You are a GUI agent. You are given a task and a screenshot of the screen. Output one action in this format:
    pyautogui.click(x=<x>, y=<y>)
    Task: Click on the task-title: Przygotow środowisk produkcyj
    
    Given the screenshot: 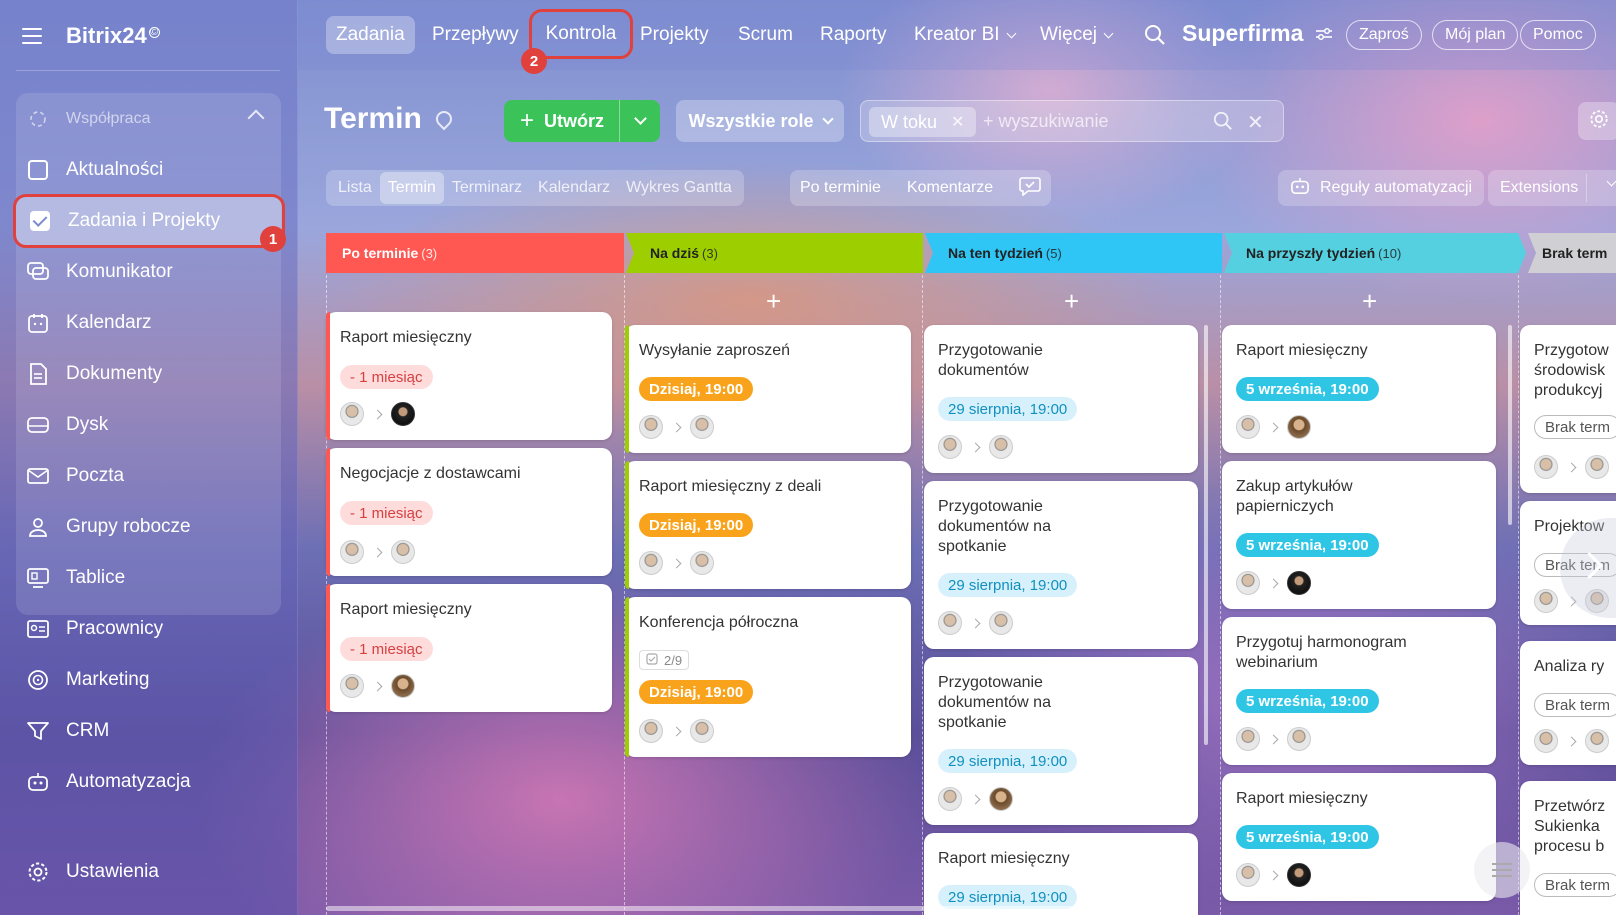 What is the action you would take?
    pyautogui.click(x=1574, y=371)
    